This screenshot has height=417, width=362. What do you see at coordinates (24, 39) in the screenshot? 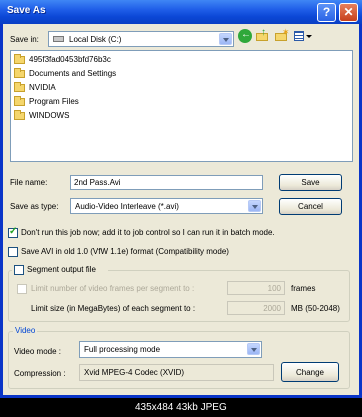
I see `save-in-label: Save in:` at bounding box center [24, 39].